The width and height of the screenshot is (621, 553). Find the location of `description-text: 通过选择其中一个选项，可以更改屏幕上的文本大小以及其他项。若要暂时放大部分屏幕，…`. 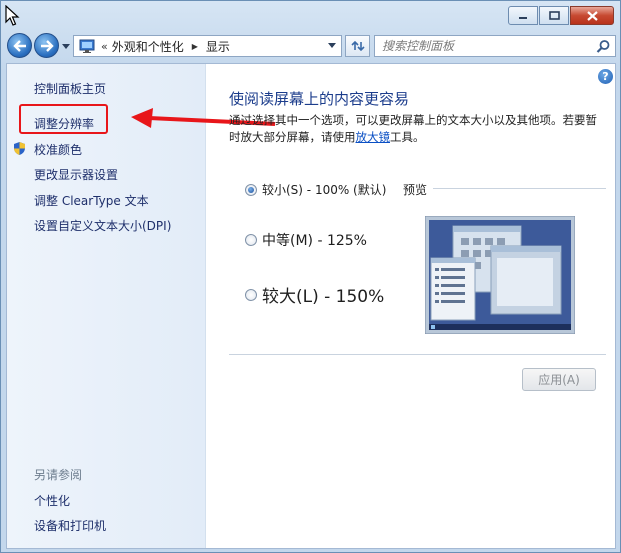

description-text: 通过选择其中一个选项，可以更改屏幕上的文本大小以及其他项。若要暂时放大部分屏幕，… is located at coordinates (416, 129).